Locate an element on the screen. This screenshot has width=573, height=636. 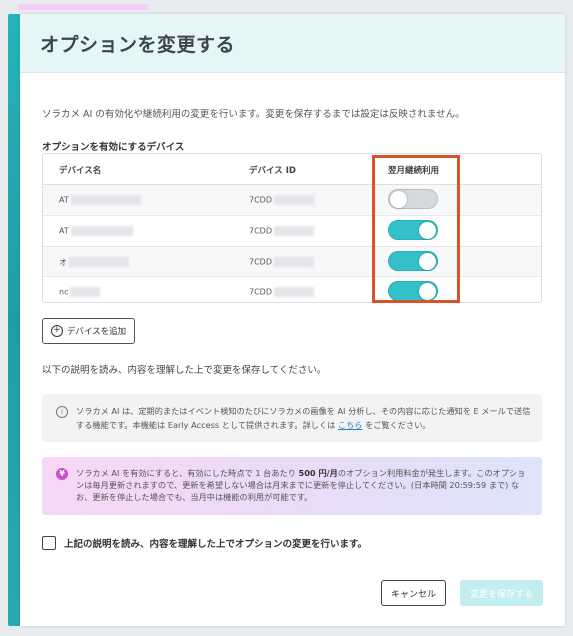
modal-accent-bar is located at coordinates (14, 320).